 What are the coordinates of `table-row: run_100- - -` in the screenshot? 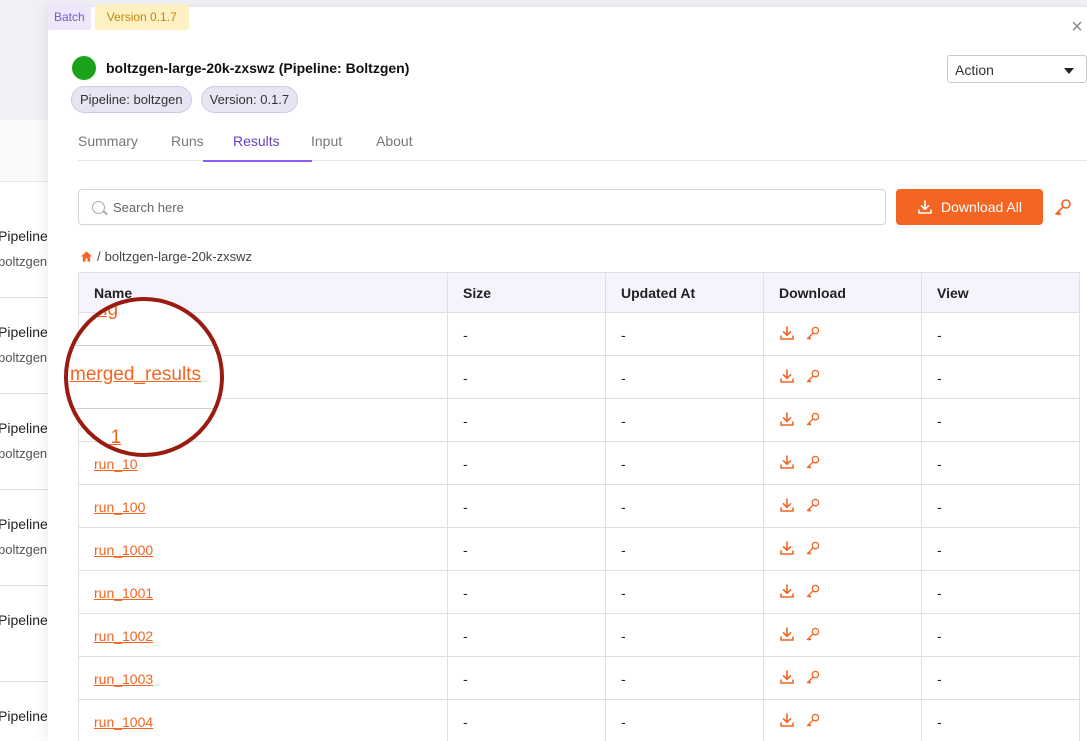 It's located at (579, 506).